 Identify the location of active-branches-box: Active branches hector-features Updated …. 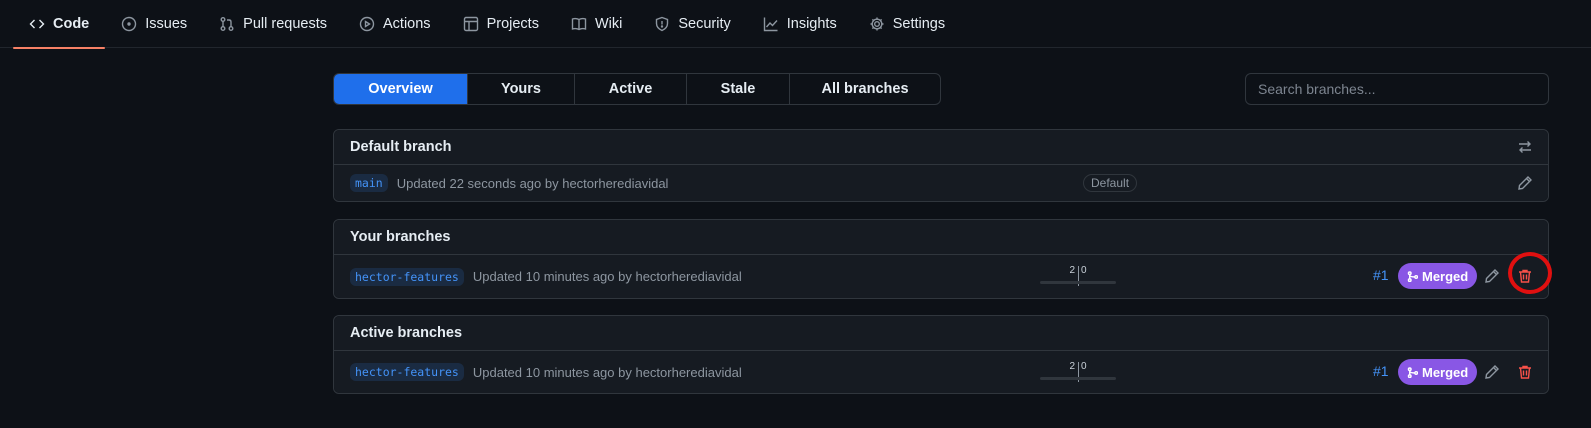
(941, 354).